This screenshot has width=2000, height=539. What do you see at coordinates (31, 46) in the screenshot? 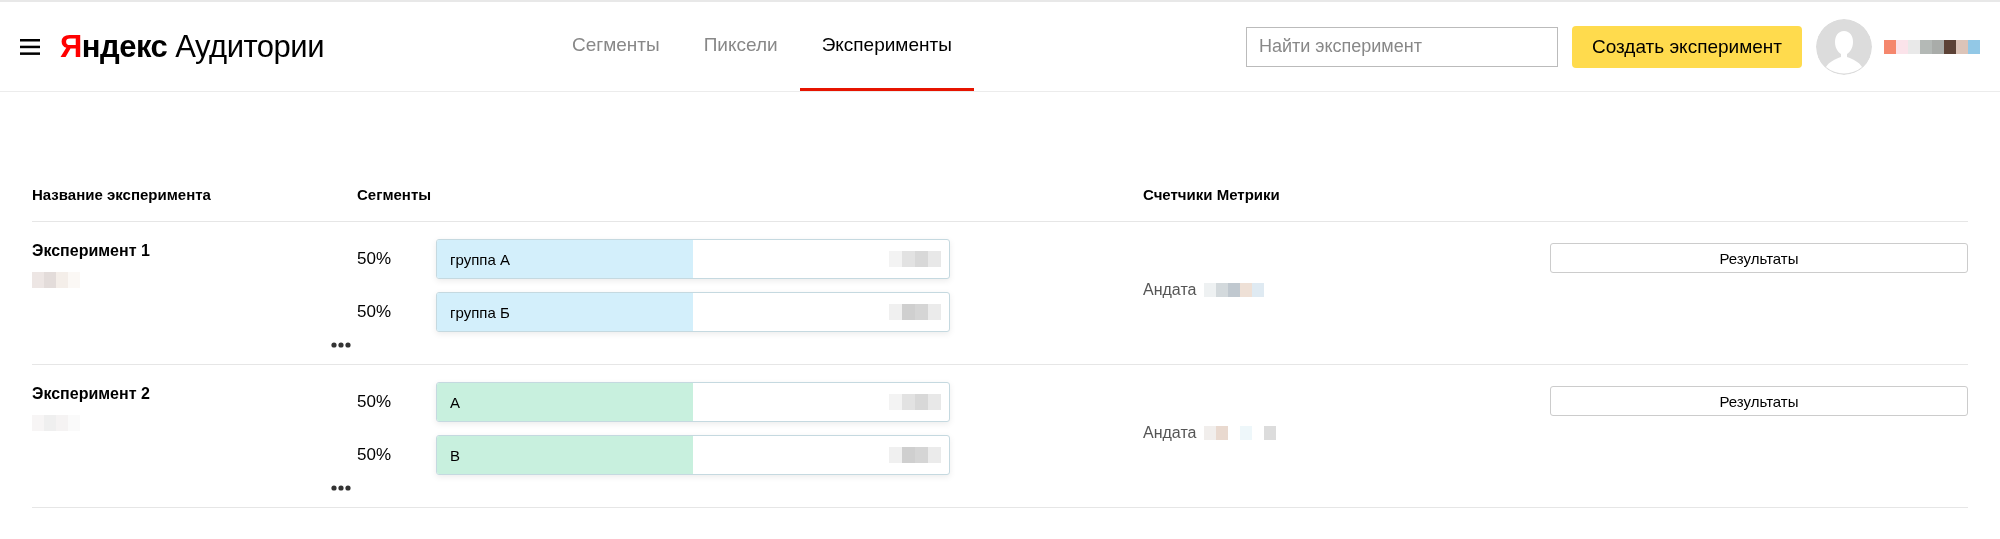
I see `menu-icon` at bounding box center [31, 46].